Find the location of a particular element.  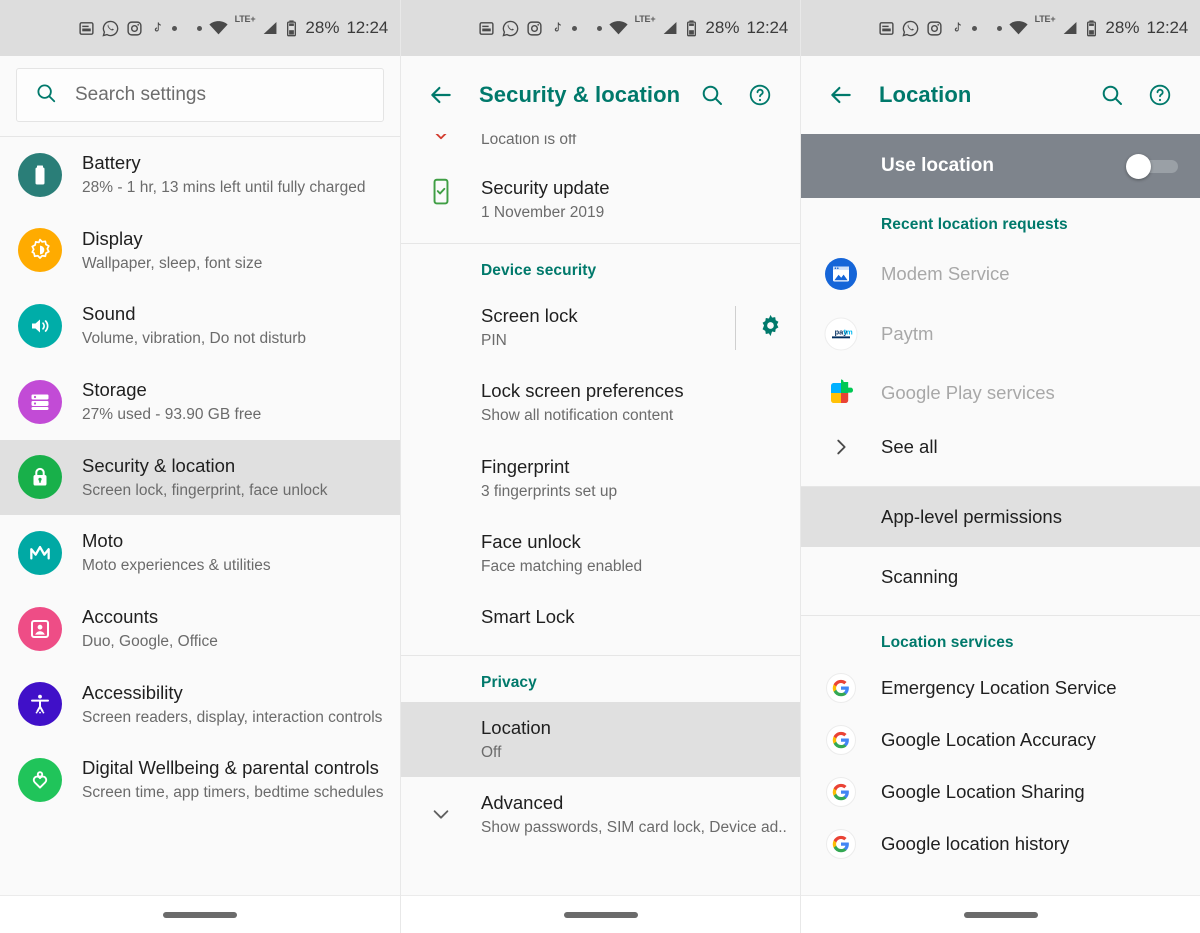

recent-request-paytm: pay tm Paytm is located at coordinates (1000, 334).